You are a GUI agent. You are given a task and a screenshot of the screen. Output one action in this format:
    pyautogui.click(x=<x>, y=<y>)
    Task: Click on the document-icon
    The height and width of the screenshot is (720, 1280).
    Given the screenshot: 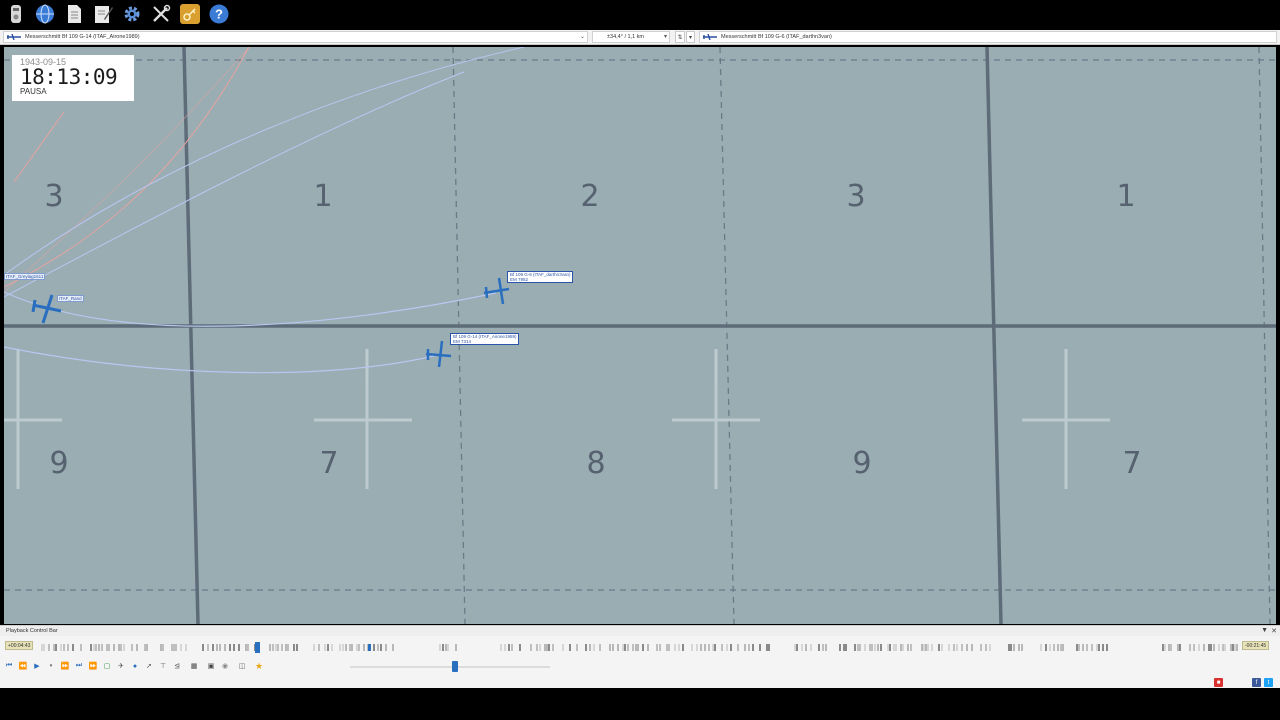 What is the action you would take?
    pyautogui.click(x=74, y=14)
    